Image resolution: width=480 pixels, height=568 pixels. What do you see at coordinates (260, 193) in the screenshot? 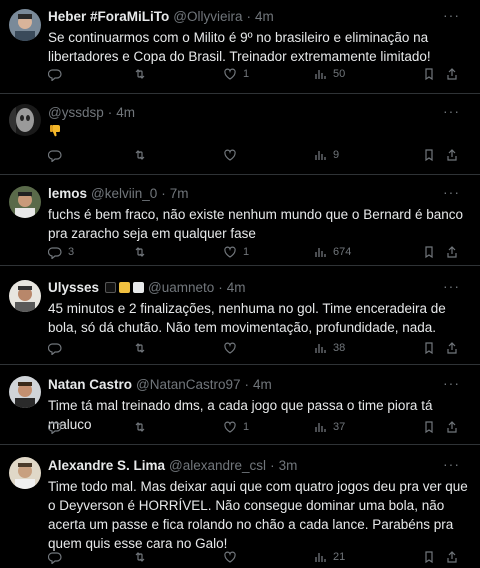
I see `tweet-header: lemos @kelviin_0 · 7m` at bounding box center [260, 193].